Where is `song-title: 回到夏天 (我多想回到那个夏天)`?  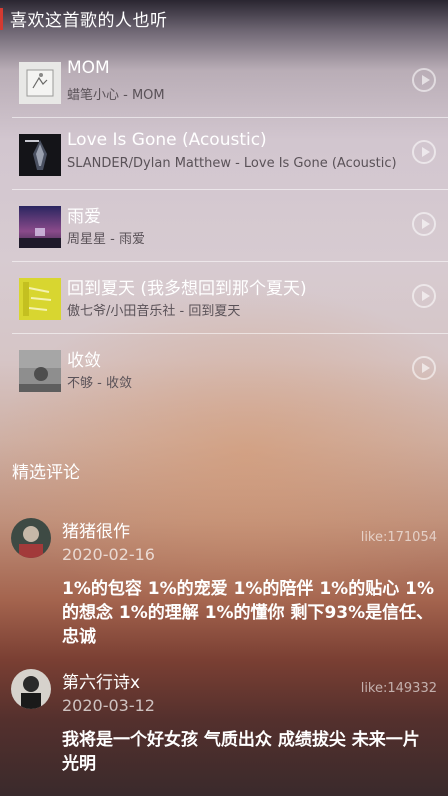
song-title: 回到夏天 (我多想回到那个夏天) is located at coordinates (187, 289).